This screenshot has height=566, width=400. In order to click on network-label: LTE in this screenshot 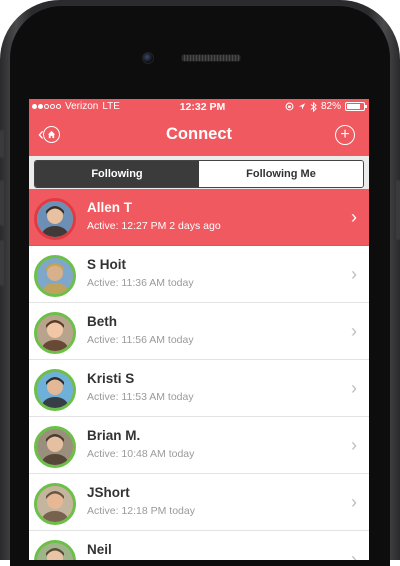, I will do `click(111, 106)`.